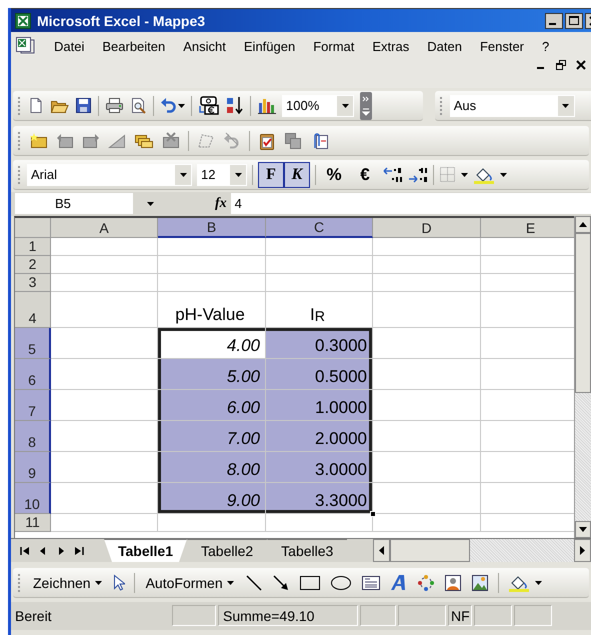 This screenshot has width=591, height=635. Describe the element at coordinates (390, 46) in the screenshot. I see `menu-item: Extras` at that location.